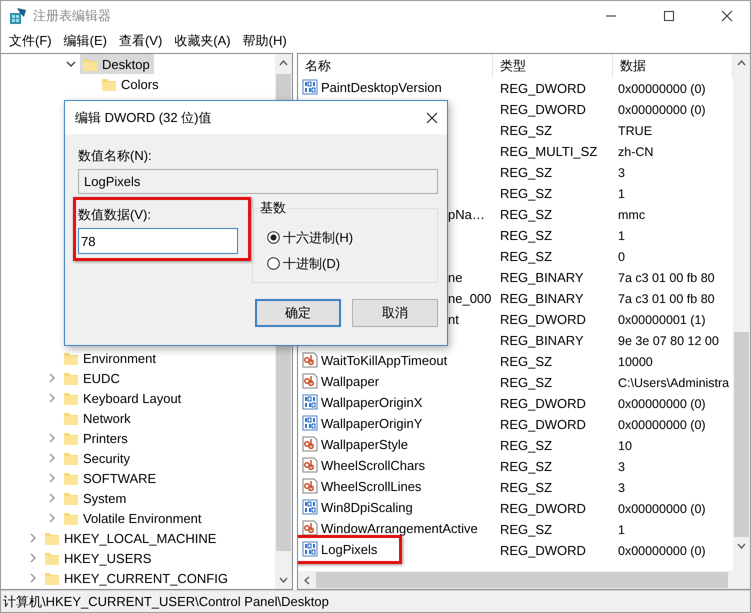 This screenshot has width=751, height=613. I want to click on value-data: 10, so click(625, 445).